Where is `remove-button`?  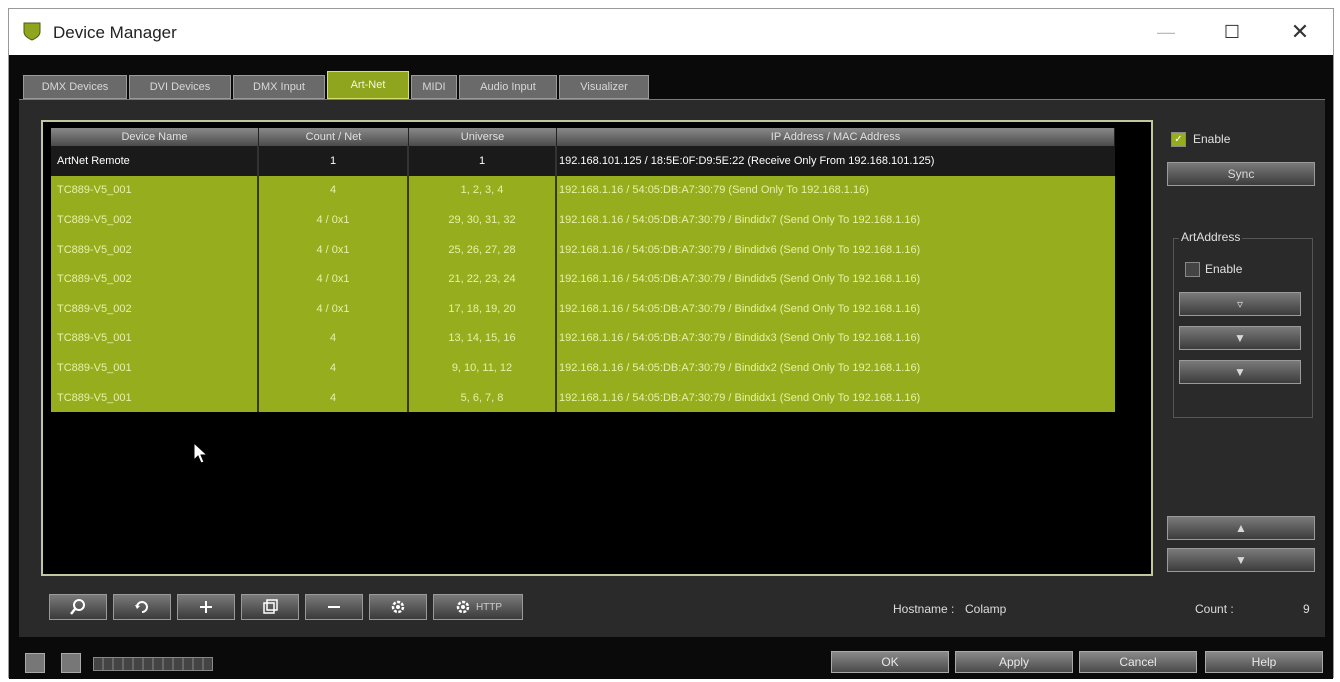
remove-button is located at coordinates (334, 607).